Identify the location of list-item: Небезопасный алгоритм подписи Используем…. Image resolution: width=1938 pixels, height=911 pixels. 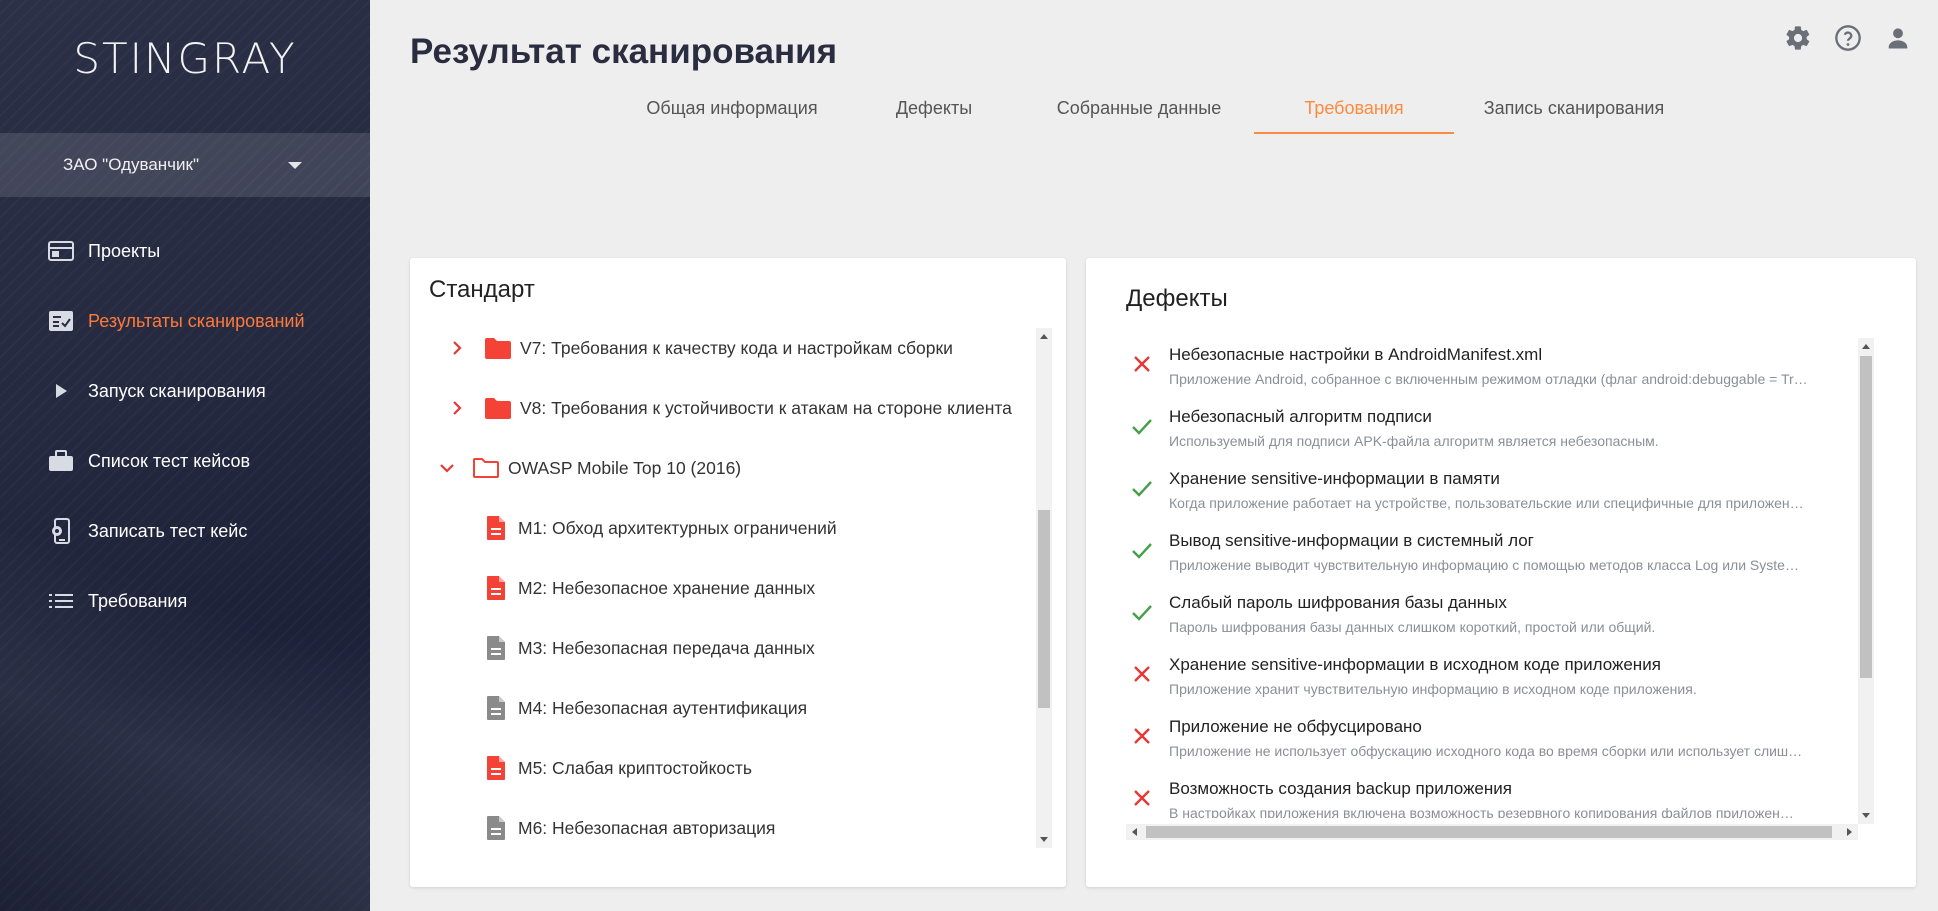
(1485, 431).